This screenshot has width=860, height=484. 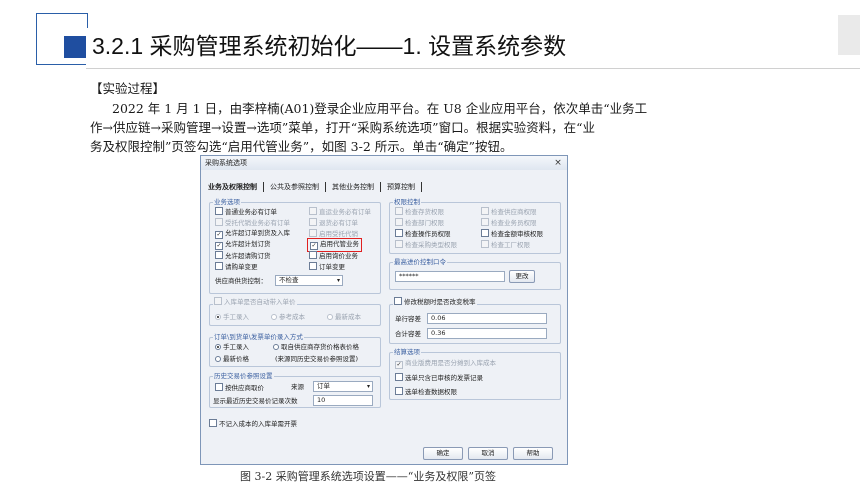 What do you see at coordinates (239, 388) in the screenshot?
I see `history-by-supplier: 按供应商取价` at bounding box center [239, 388].